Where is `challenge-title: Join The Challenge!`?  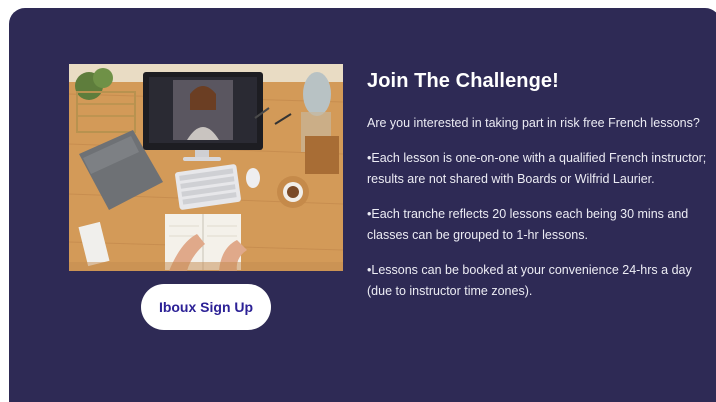
challenge-title: Join The Challenge! is located at coordinates (463, 81).